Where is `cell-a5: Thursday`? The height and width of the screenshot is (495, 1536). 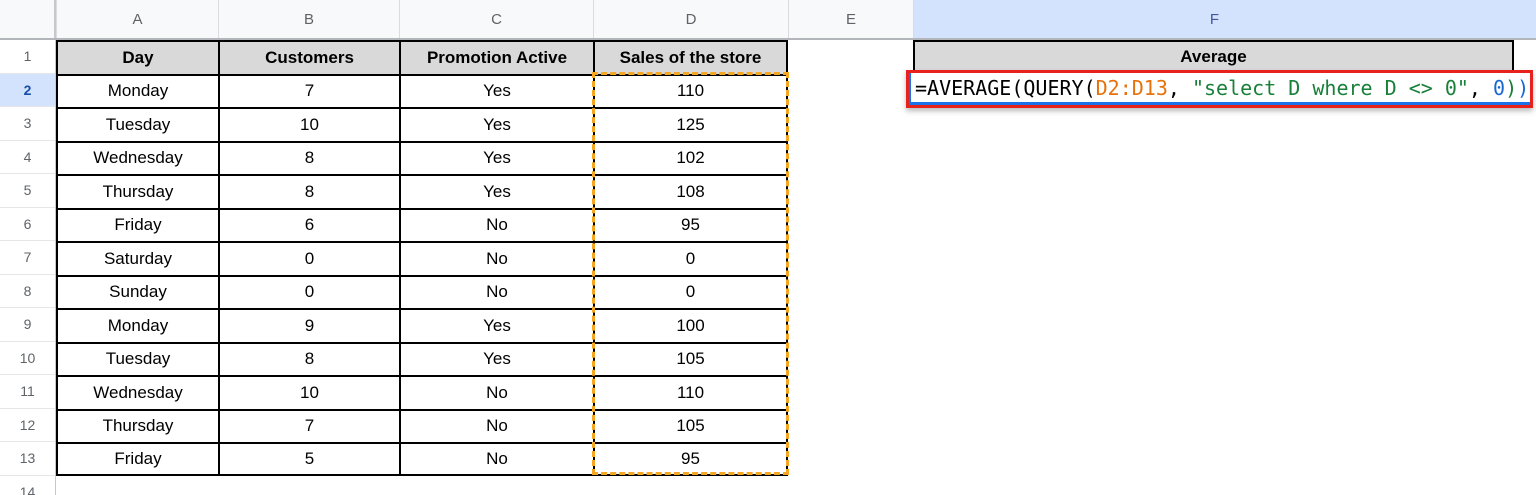
cell-a5: Thursday is located at coordinates (137, 191).